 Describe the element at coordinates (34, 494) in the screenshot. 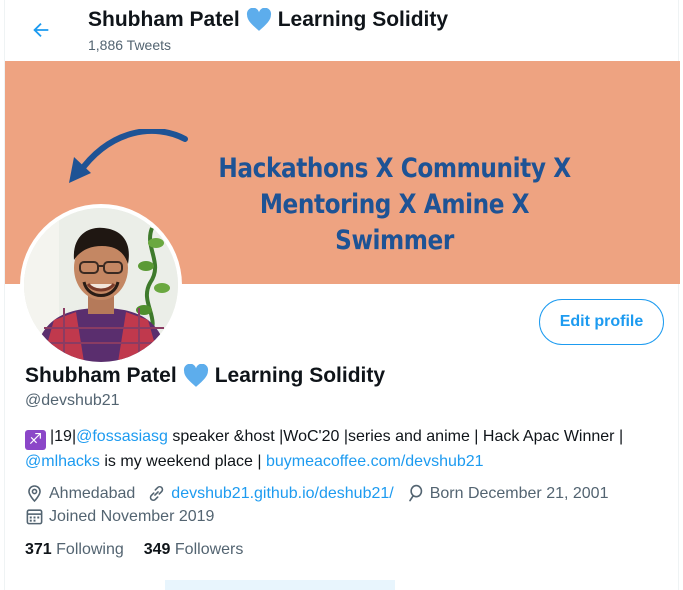

I see `location-pin-icon` at that location.